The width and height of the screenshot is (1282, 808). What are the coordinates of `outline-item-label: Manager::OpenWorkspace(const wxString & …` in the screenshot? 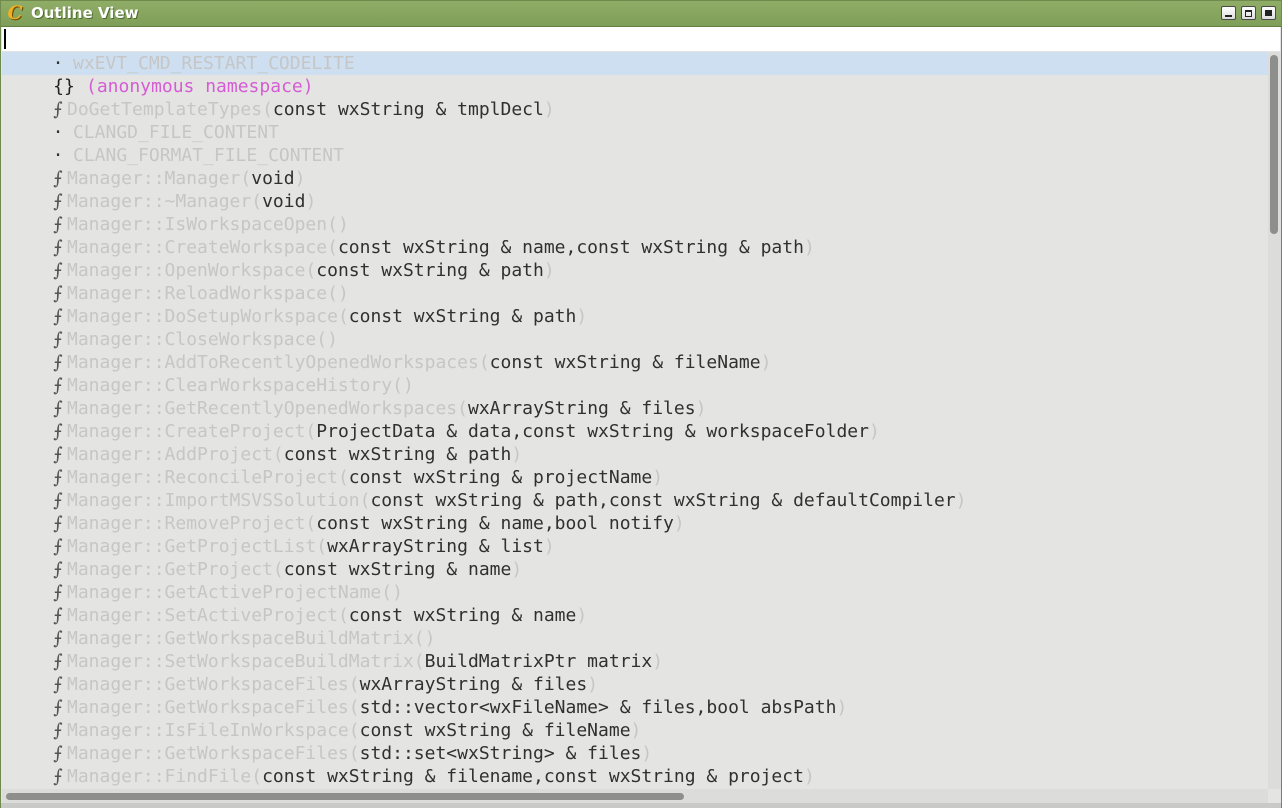 It's located at (311, 270).